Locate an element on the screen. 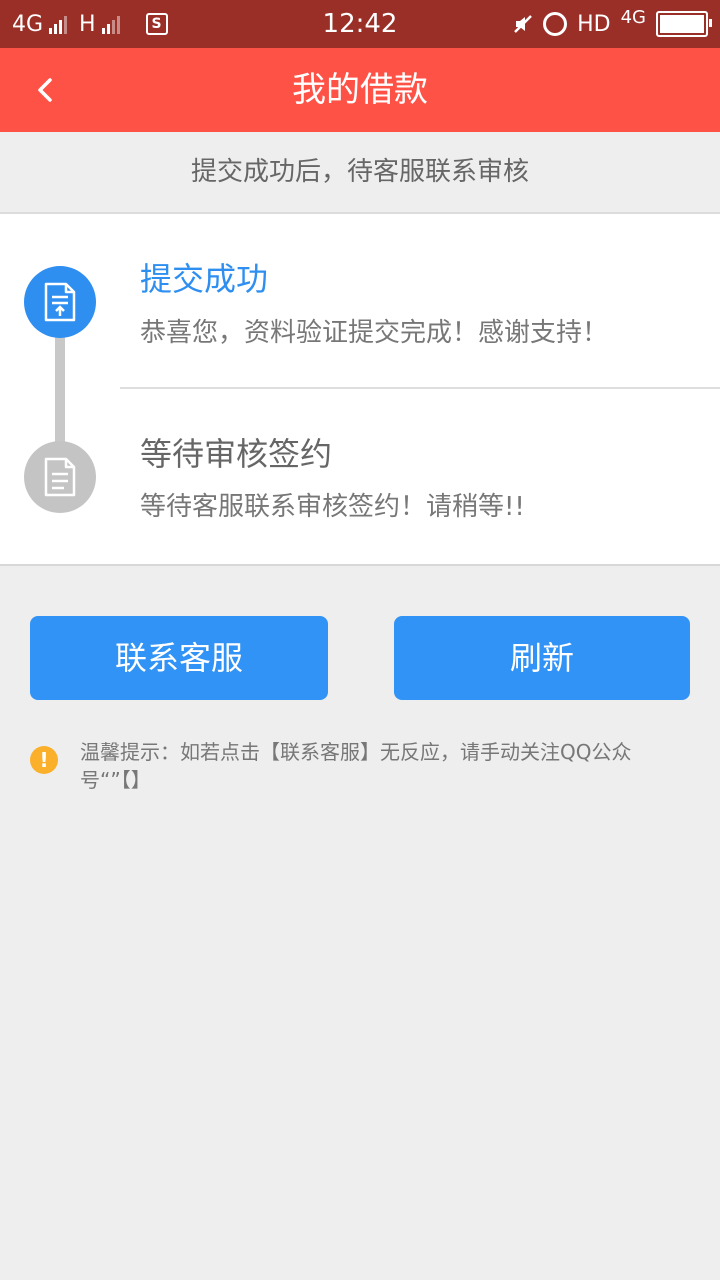  status-bar-right: HD 4G is located at coordinates (612, 24).